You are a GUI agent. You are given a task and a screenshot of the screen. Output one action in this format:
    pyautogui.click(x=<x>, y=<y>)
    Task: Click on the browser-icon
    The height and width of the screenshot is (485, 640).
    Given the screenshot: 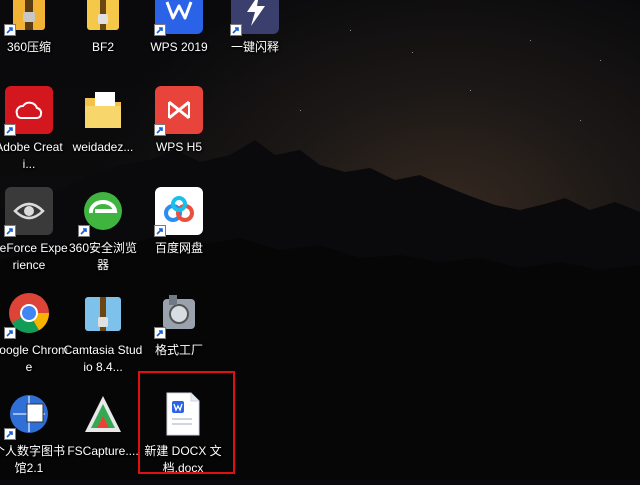 What is the action you would take?
    pyautogui.click(x=102, y=212)
    